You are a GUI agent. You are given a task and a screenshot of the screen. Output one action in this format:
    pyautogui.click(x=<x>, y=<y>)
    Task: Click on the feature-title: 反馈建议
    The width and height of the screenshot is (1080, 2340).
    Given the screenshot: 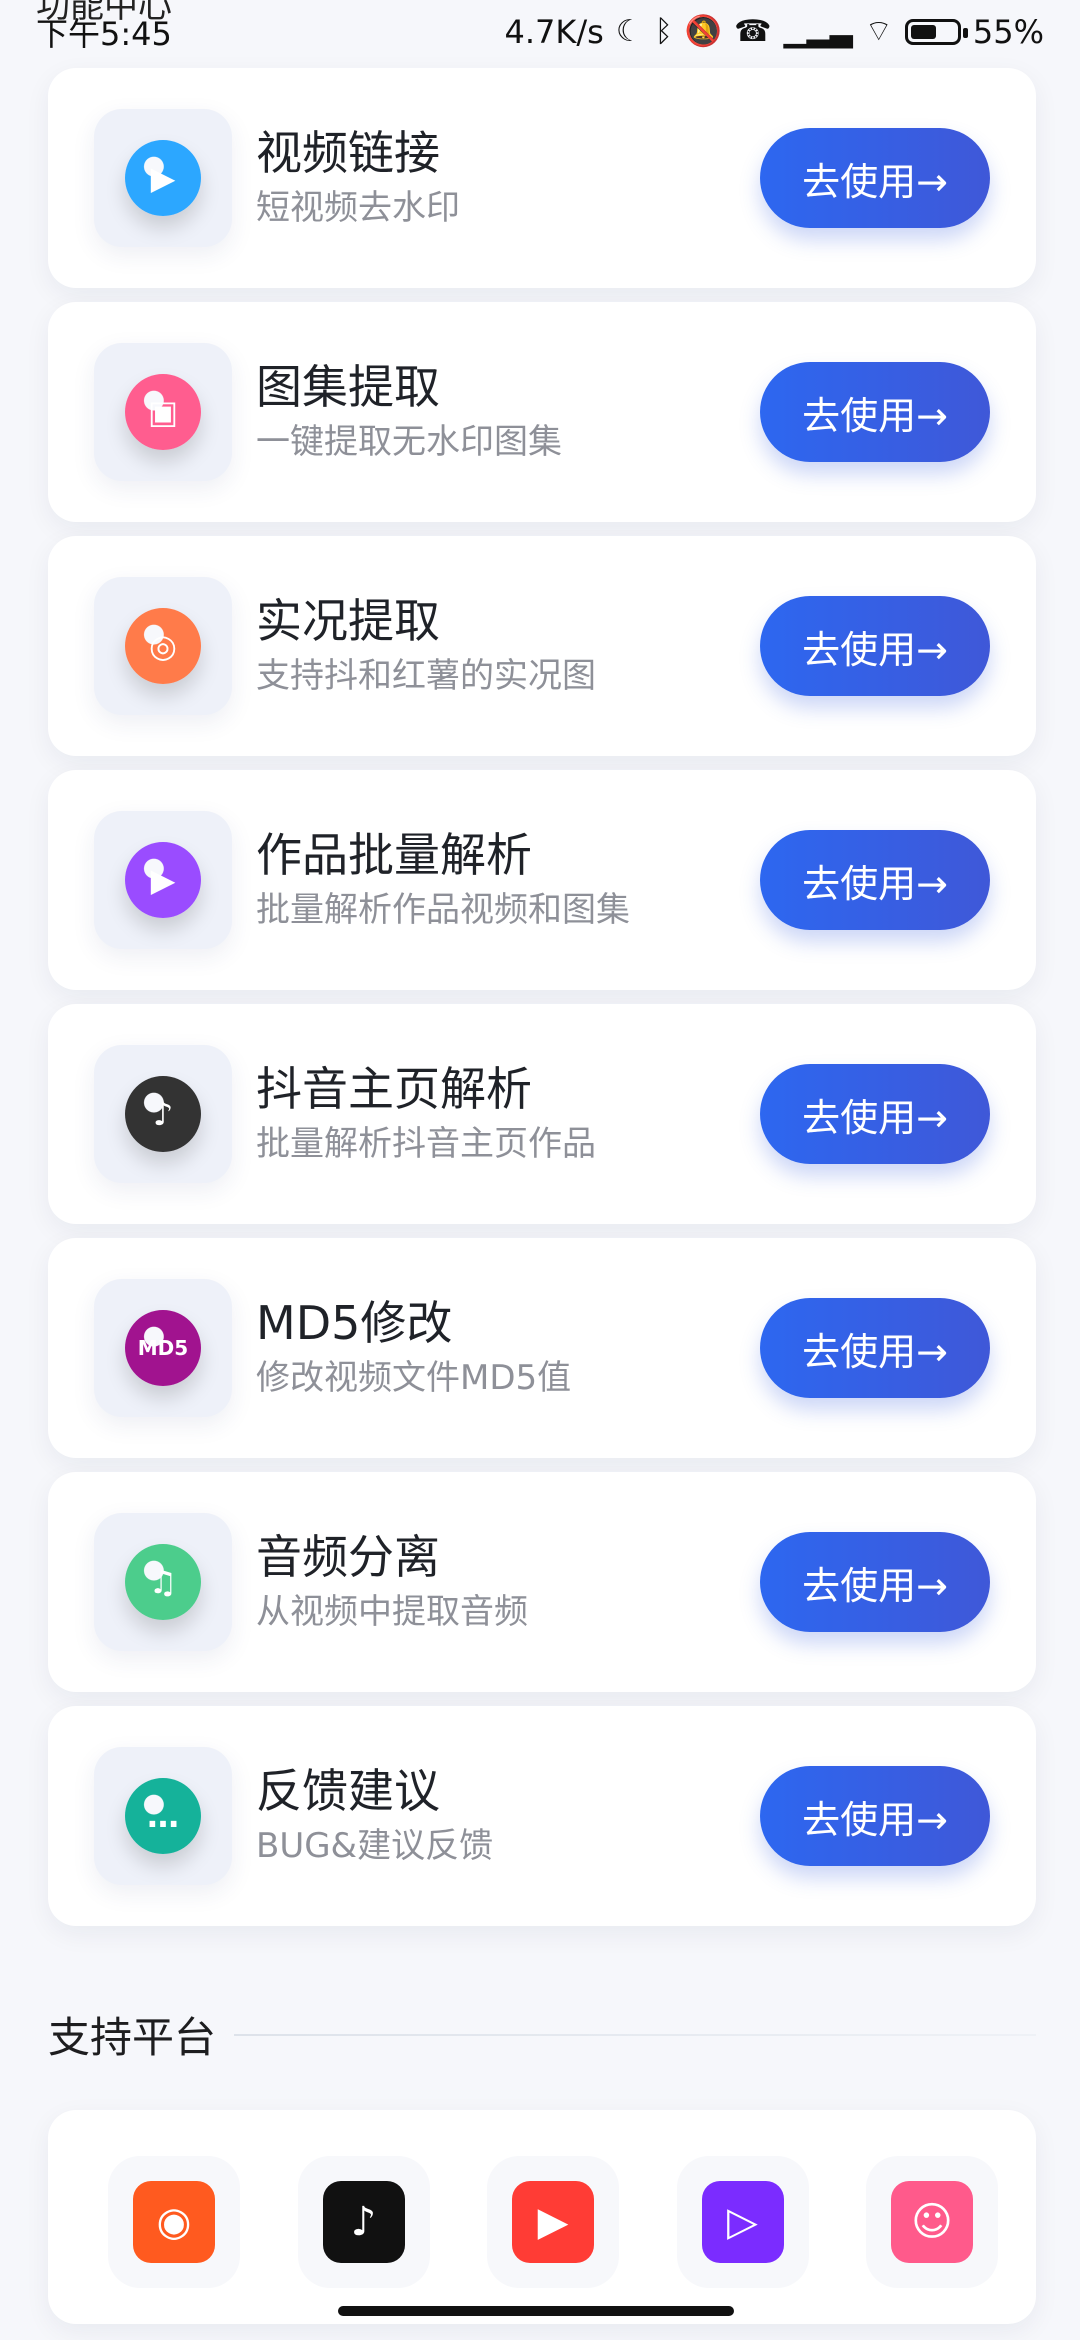 What is the action you would take?
    pyautogui.click(x=348, y=1791)
    